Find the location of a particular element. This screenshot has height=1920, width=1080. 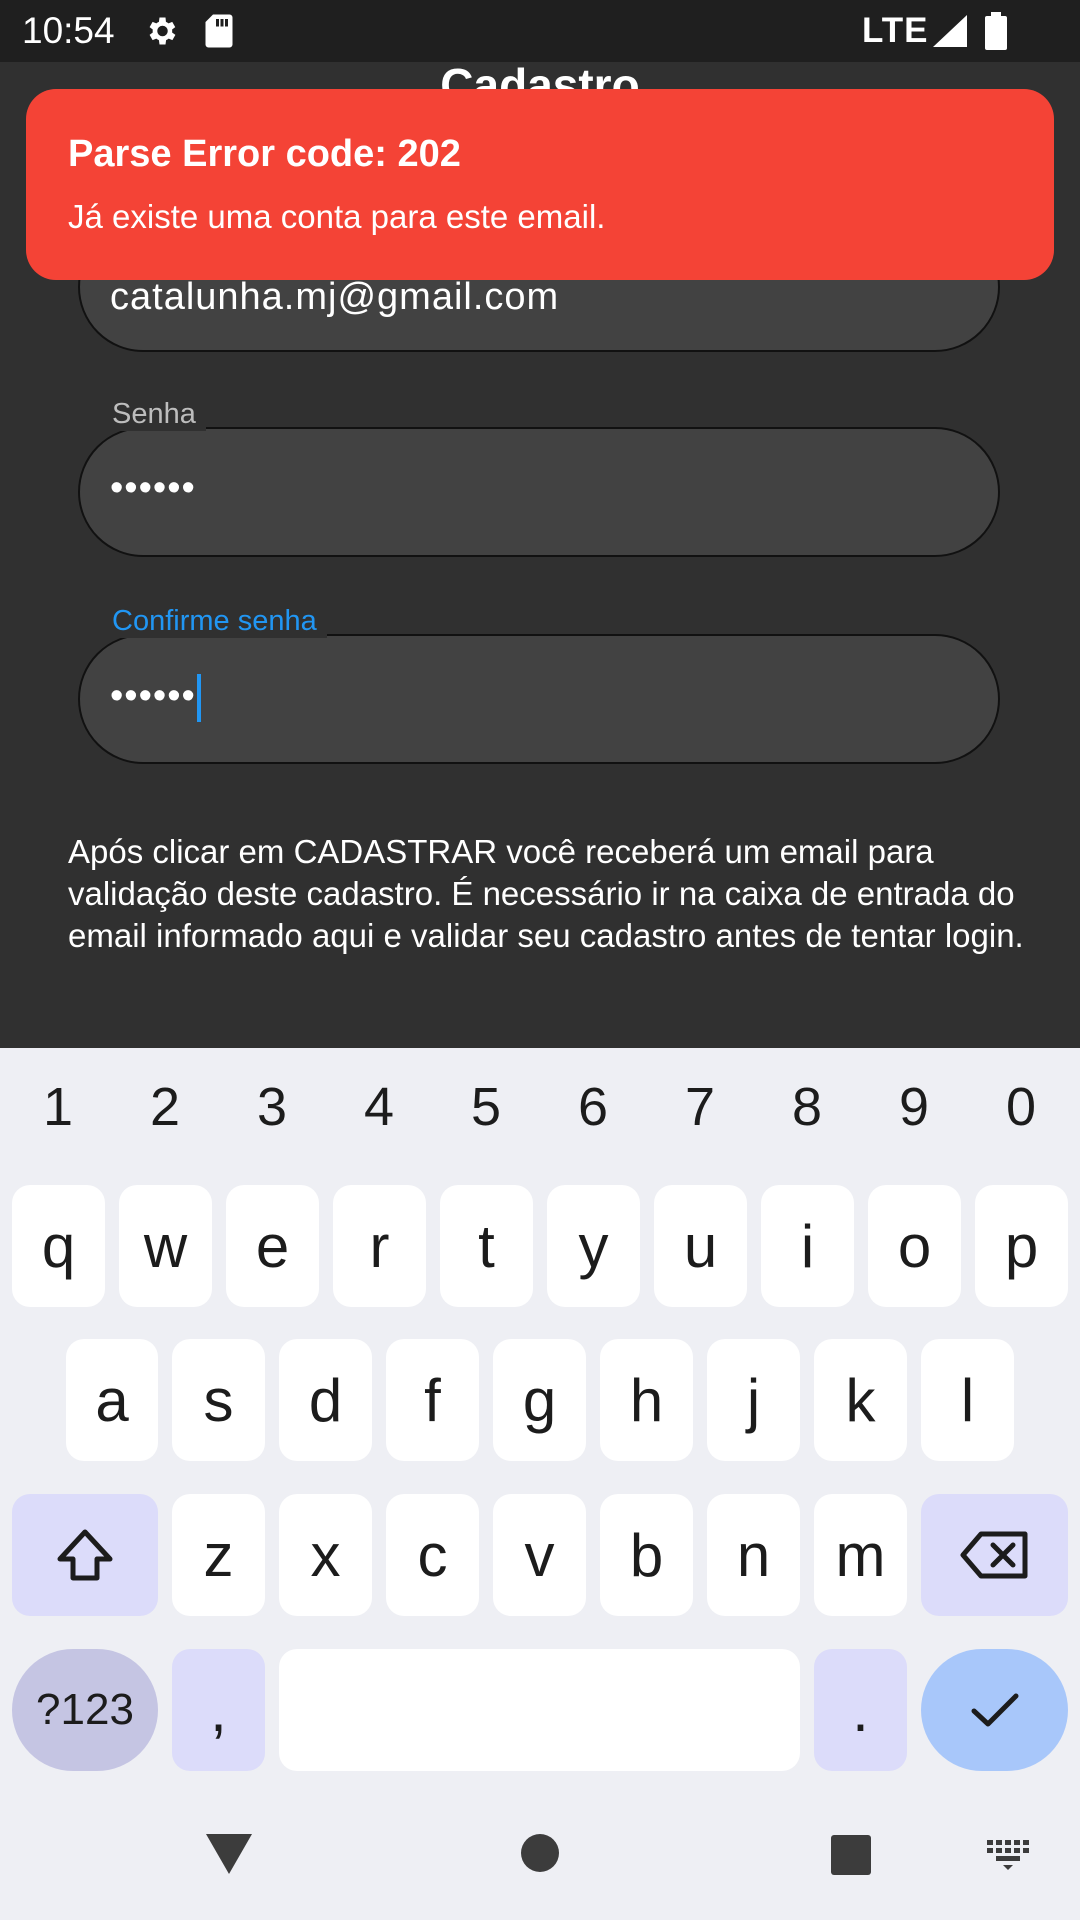

key-j: j is located at coordinates (753, 1400).